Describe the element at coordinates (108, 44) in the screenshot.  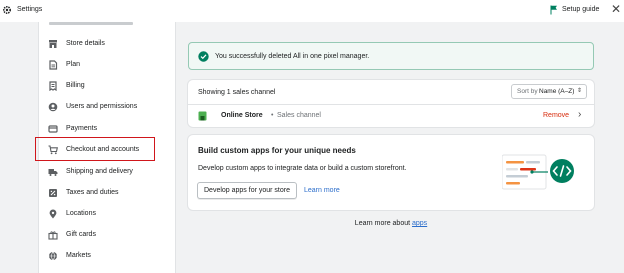
I see `sidebar-item-store-details: Store details` at that location.